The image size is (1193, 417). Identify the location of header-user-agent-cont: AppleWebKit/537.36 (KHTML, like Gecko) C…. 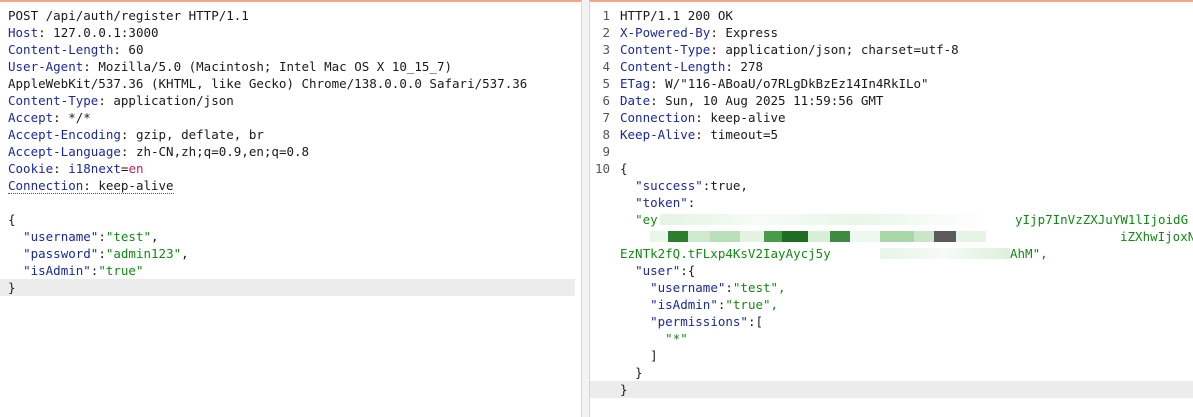
(268, 83).